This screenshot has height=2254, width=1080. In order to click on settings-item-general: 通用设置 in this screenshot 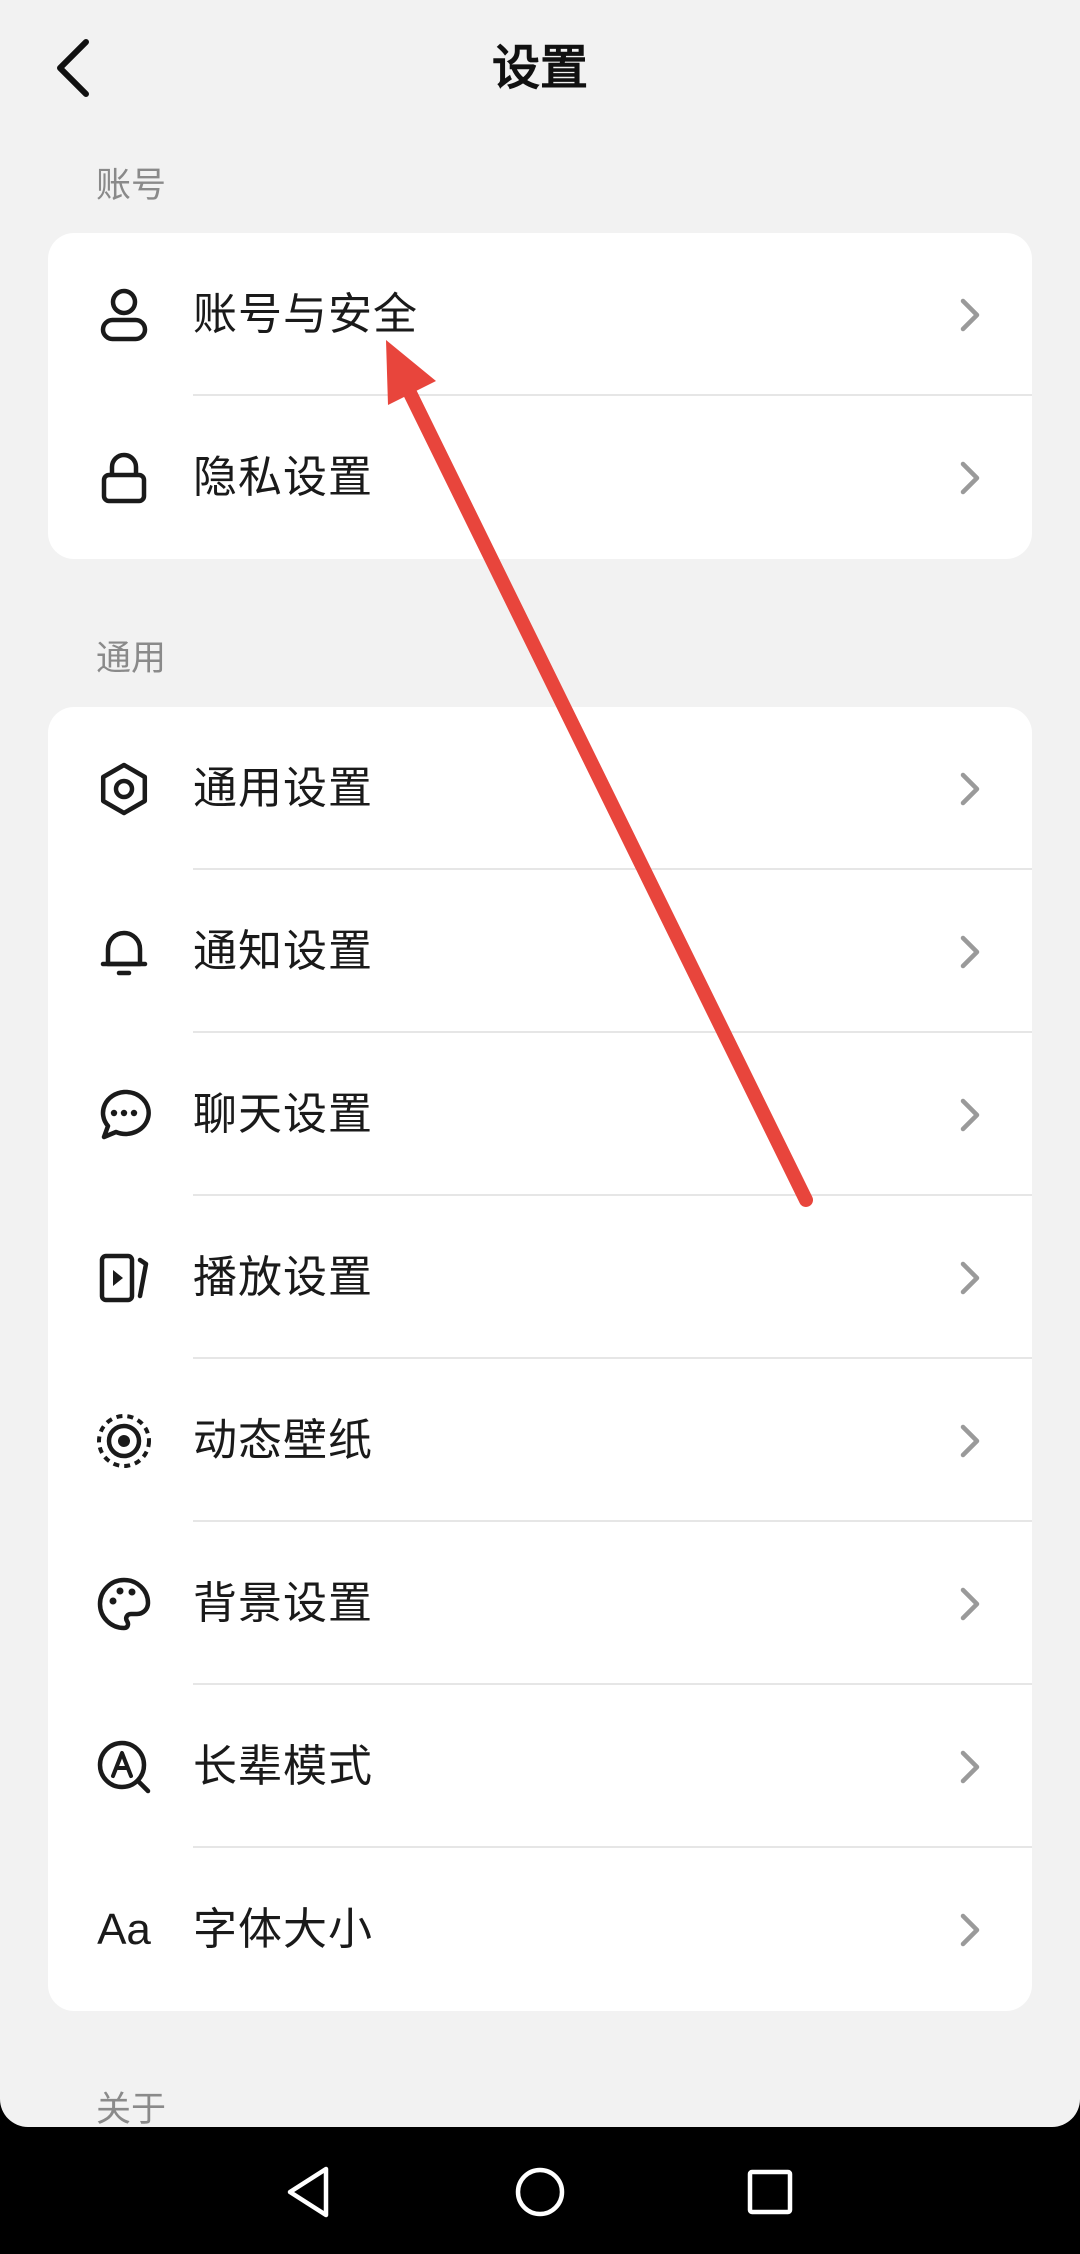, I will do `click(540, 788)`.